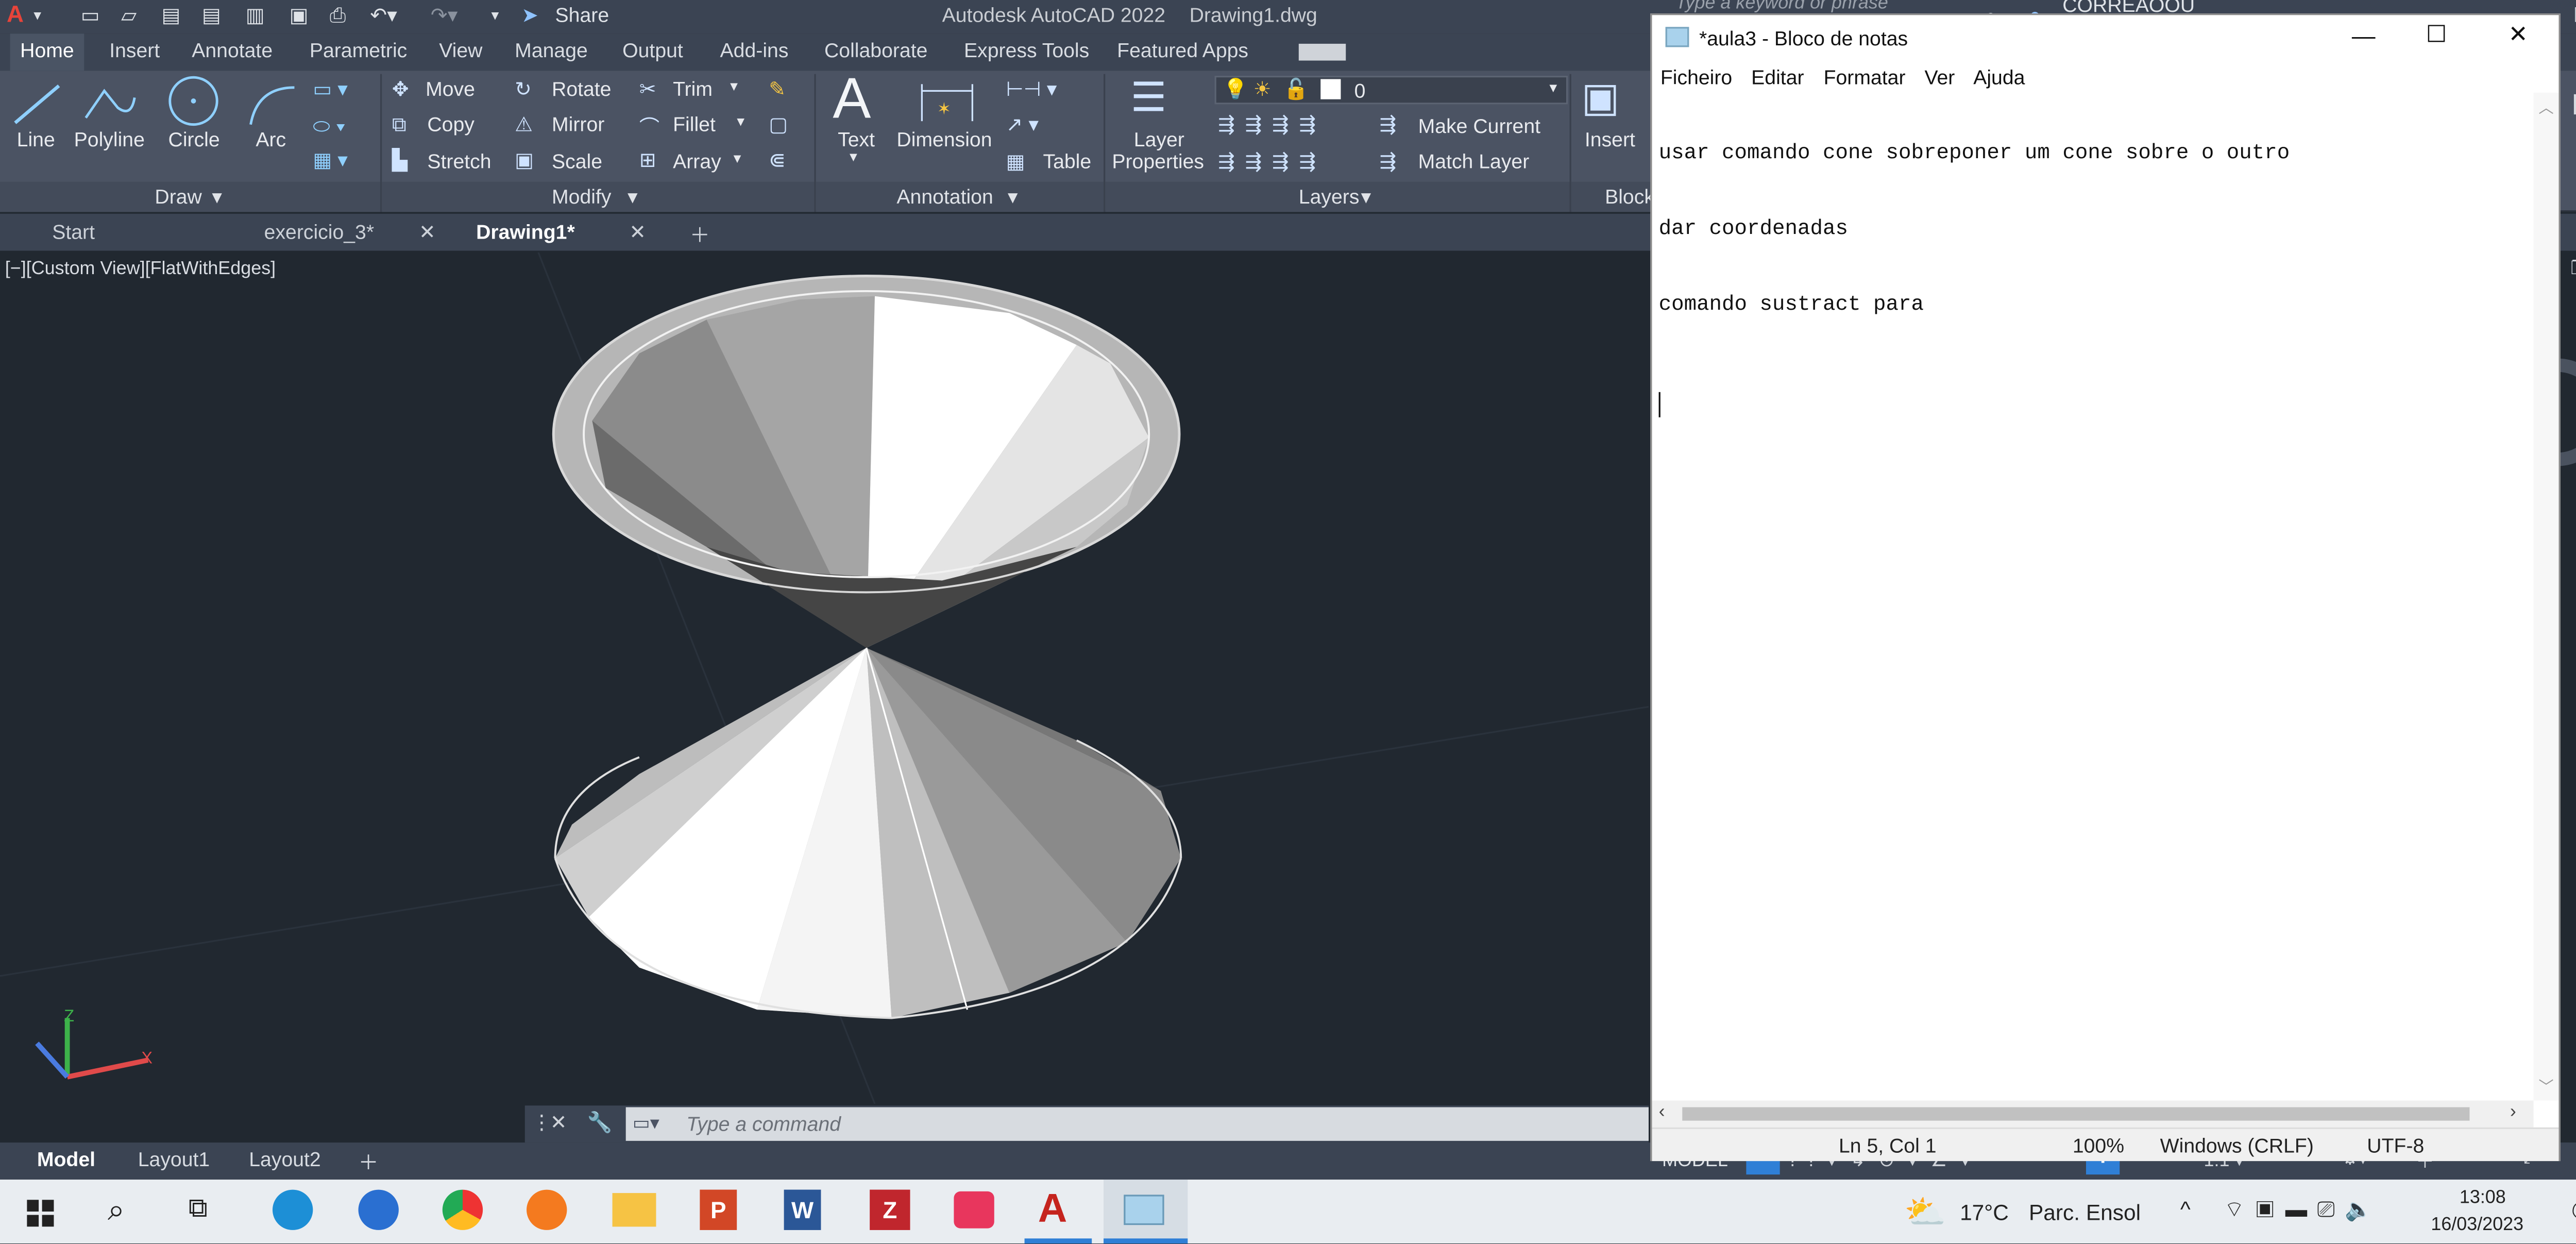 This screenshot has width=2576, height=1244. I want to click on system-tray-icons: ⌔▣▬⎚🔈, so click(2303, 1210).